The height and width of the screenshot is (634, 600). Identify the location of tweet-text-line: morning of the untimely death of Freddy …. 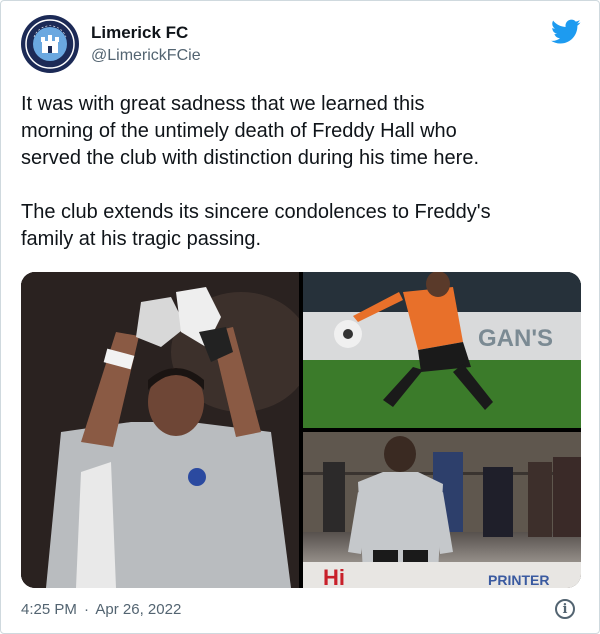
(239, 131).